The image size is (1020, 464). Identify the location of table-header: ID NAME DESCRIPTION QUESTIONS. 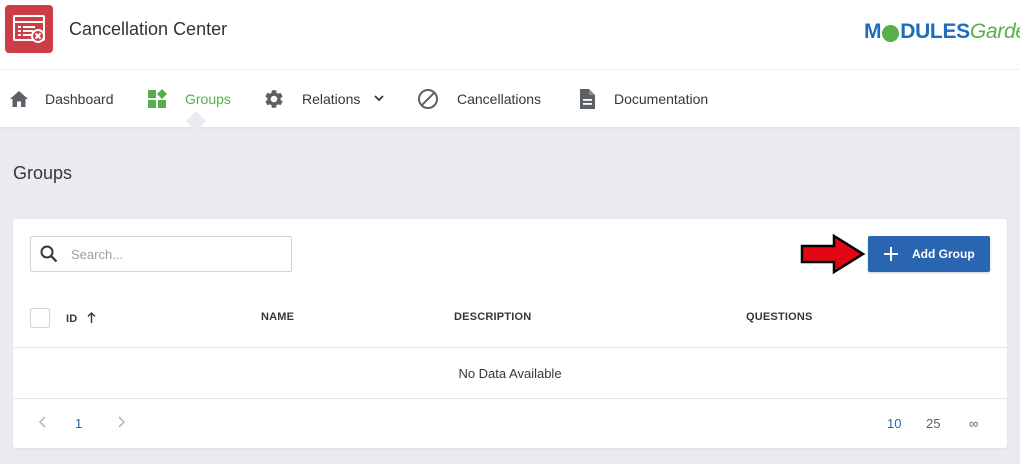
(510, 323).